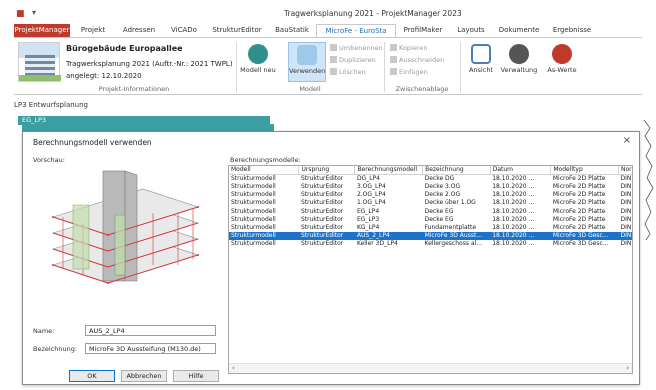  I want to click on group-label-clipboard: Zwischenablage, so click(422, 89).